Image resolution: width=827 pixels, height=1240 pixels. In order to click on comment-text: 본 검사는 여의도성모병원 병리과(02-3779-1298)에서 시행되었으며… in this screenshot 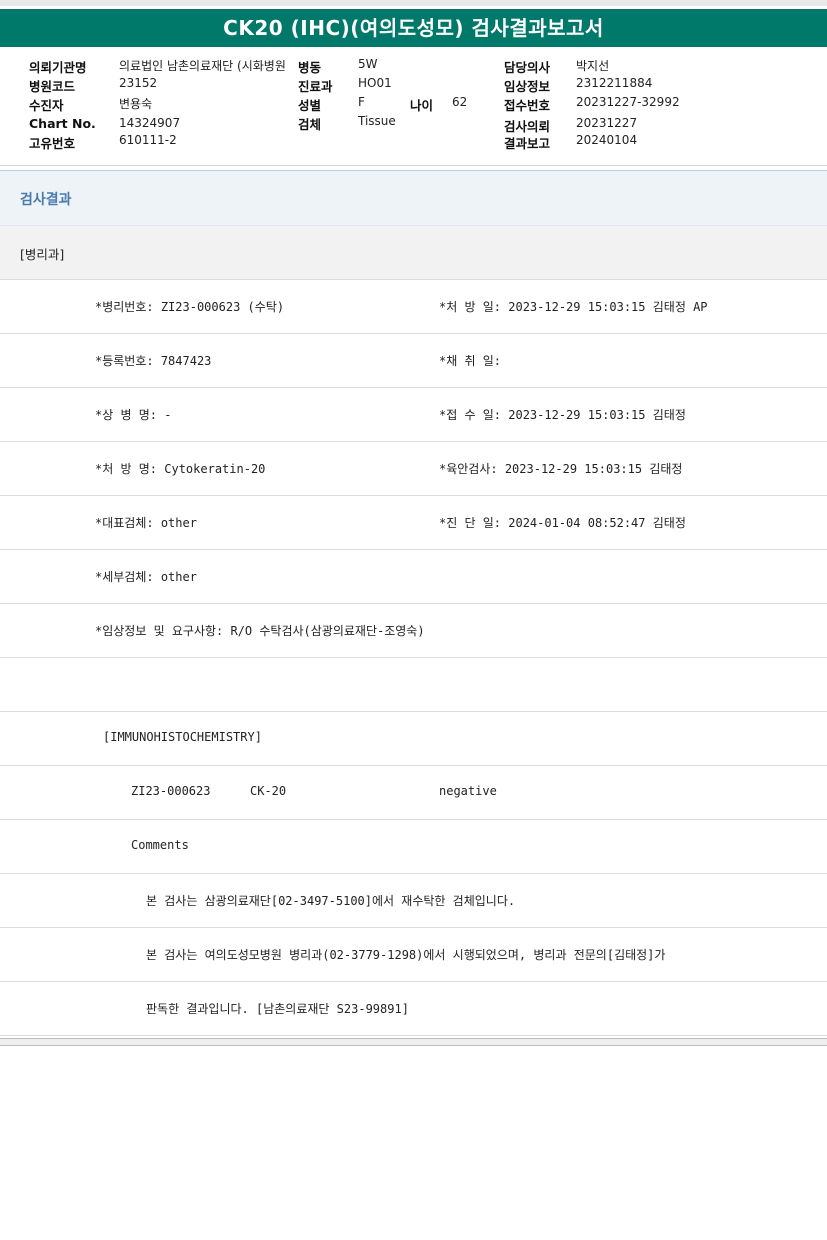, I will do `click(406, 955)`.